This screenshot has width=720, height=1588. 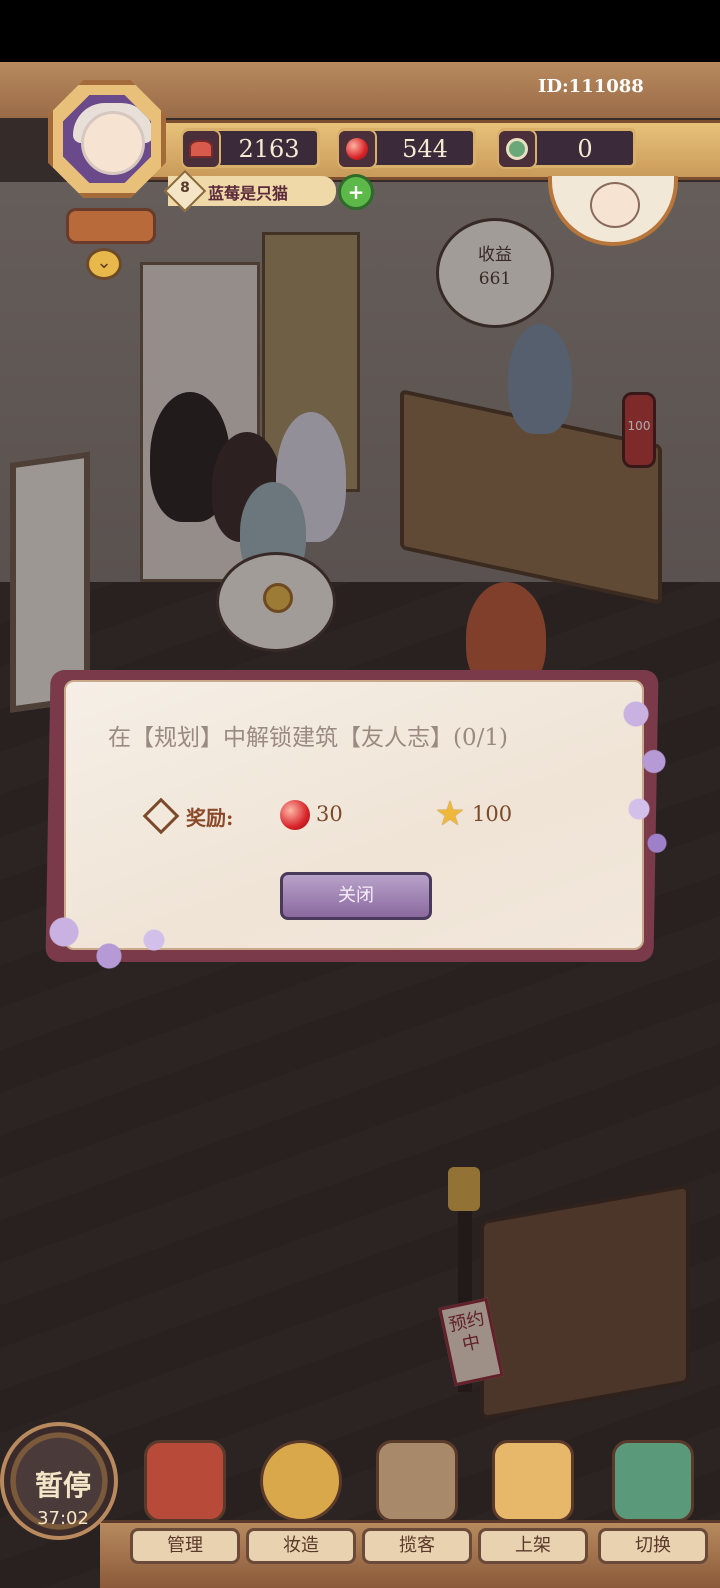 I want to click on avatar-background, so click(x=107, y=139).